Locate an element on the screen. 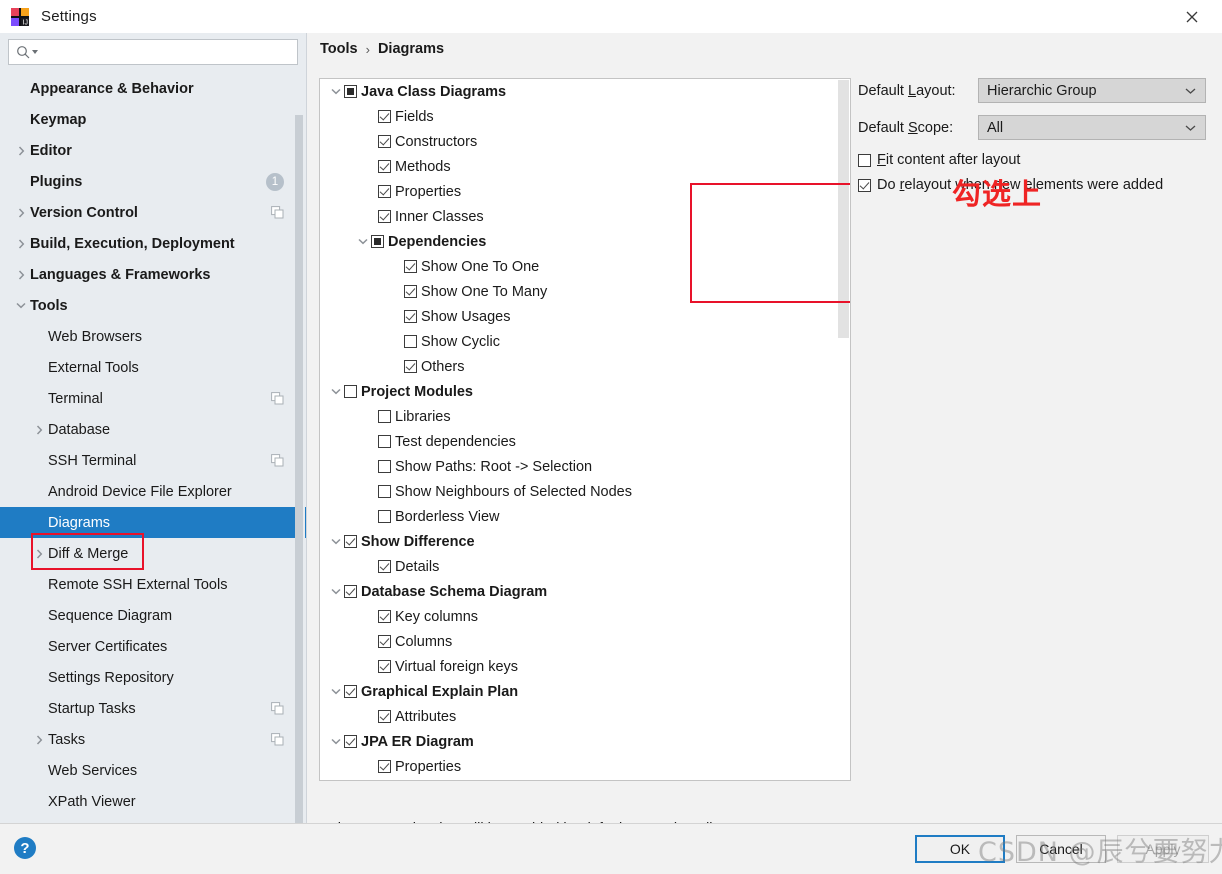 The height and width of the screenshot is (874, 1222). tree-row: Java Class Diagrams is located at coordinates (585, 91).